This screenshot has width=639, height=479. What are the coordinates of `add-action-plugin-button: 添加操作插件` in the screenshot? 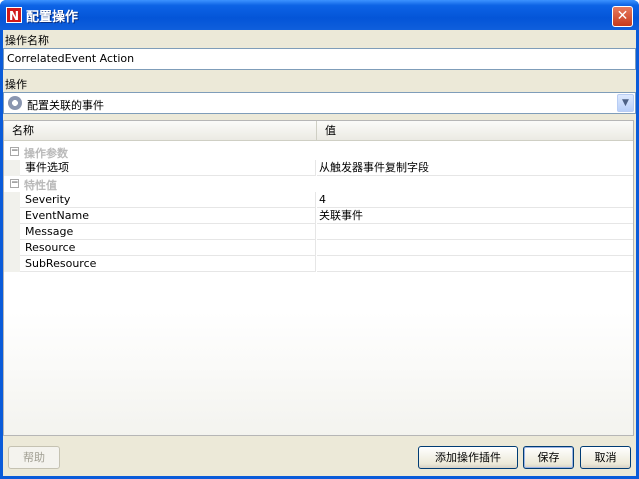 It's located at (468, 457).